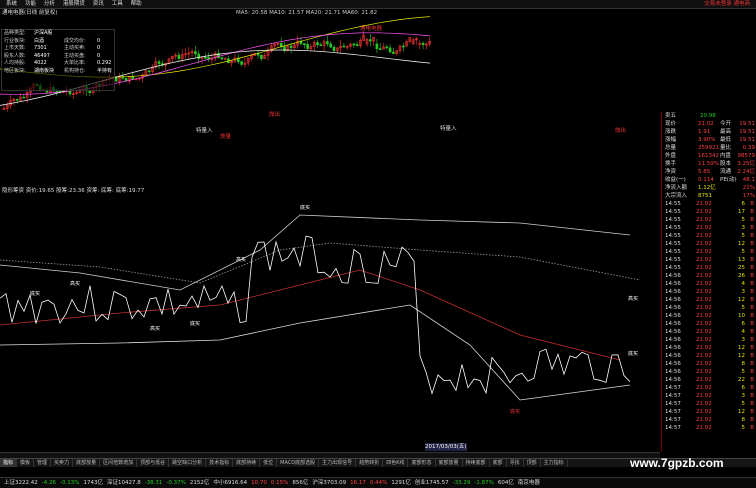  What do you see at coordinates (706, 124) in the screenshot?
I see `quote-value: 21.02` at bounding box center [706, 124].